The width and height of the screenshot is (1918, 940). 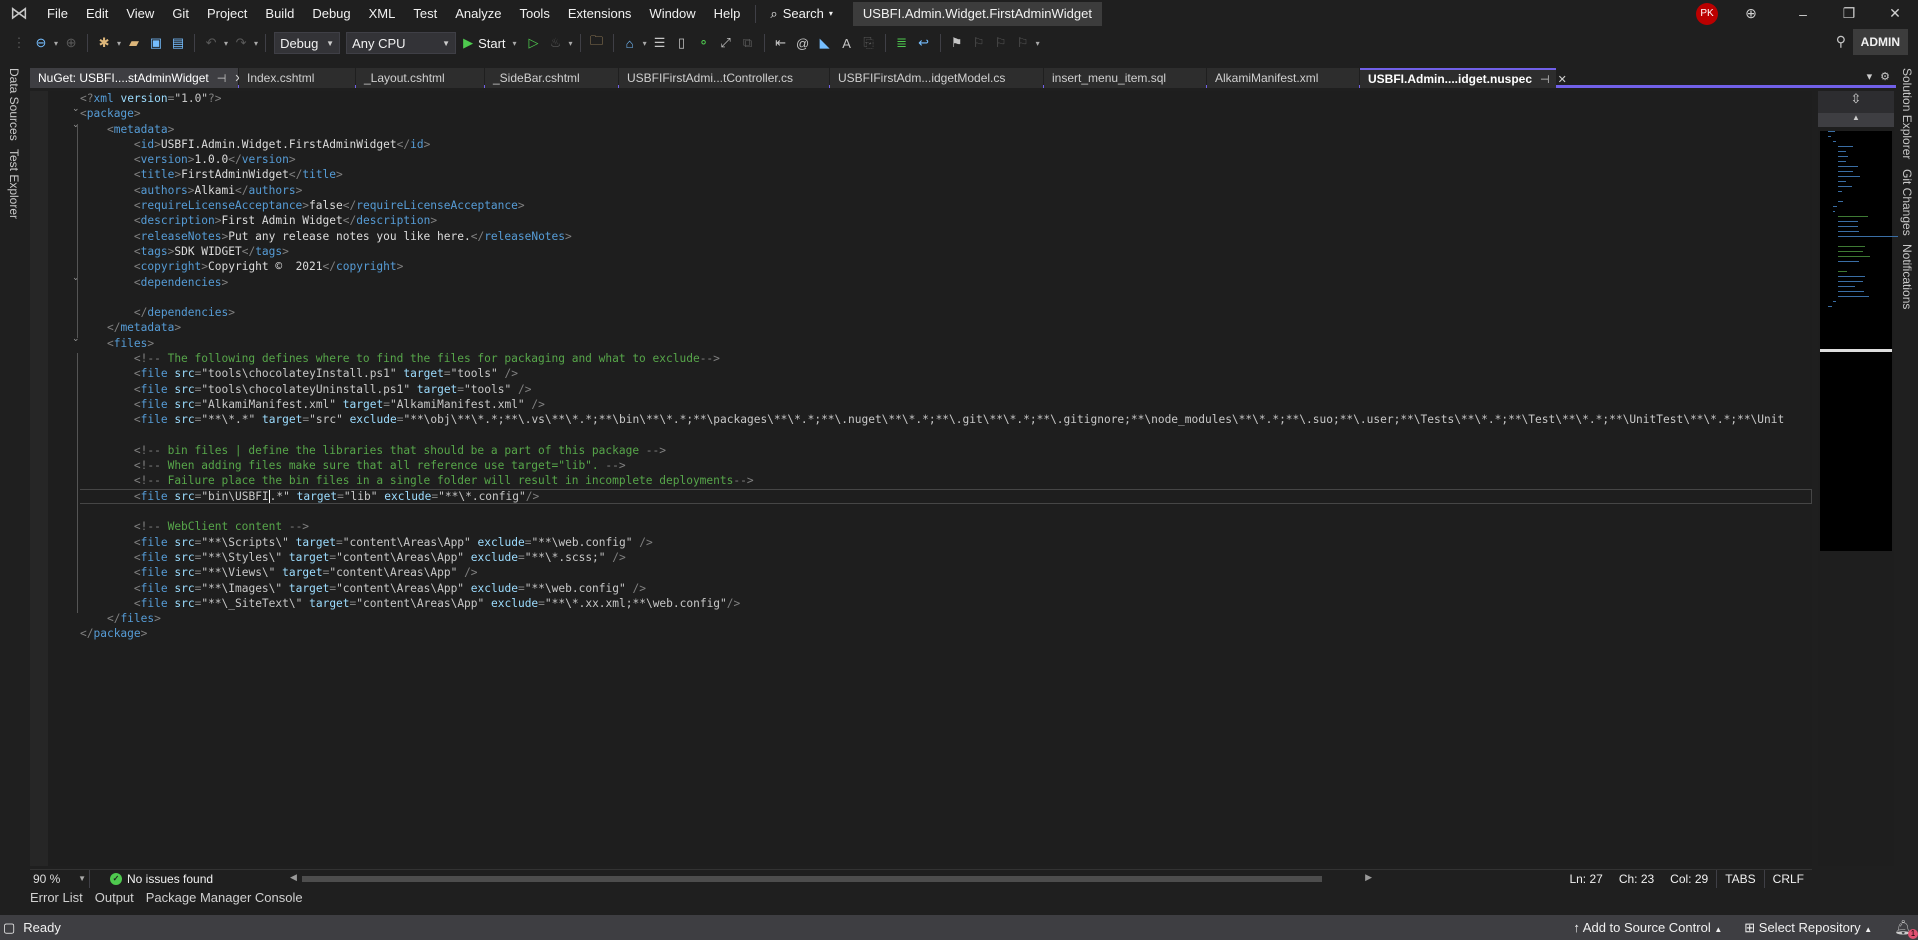 What do you see at coordinates (401, 43) in the screenshot?
I see `solution-platform-select: Any CPU ▼` at bounding box center [401, 43].